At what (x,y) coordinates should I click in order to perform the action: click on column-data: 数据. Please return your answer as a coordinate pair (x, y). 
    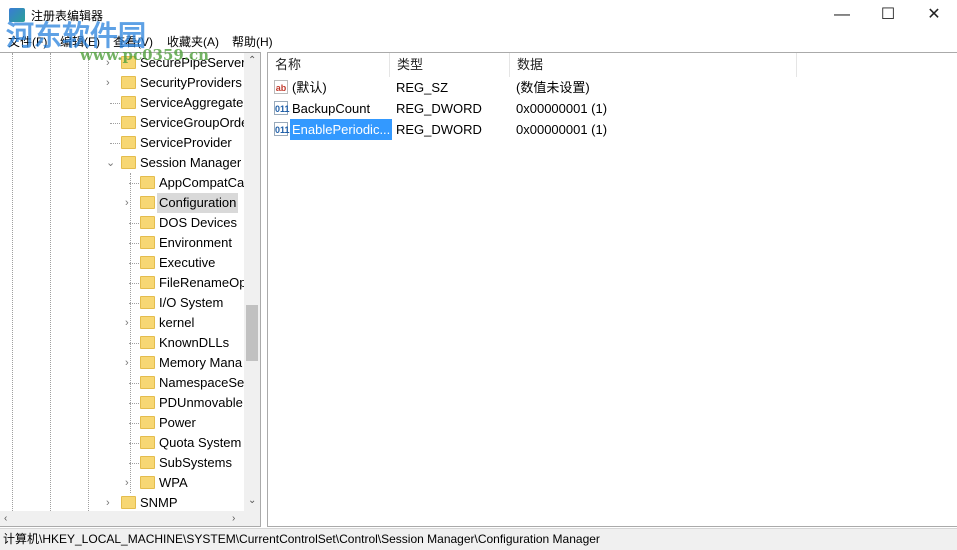
    Looking at the image, I should click on (653, 65).